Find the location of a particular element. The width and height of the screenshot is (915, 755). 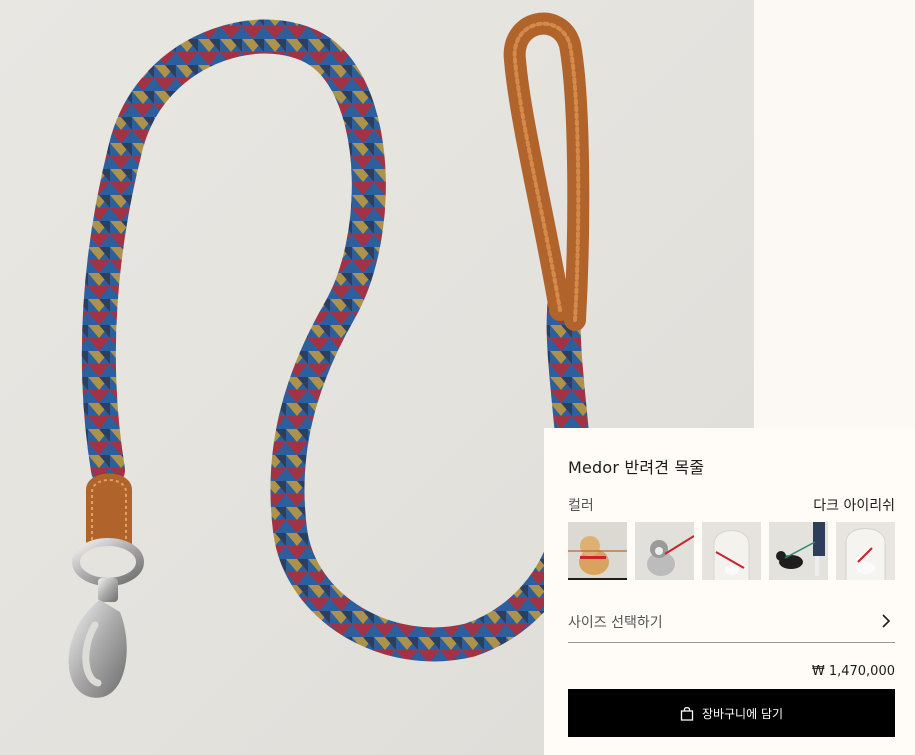

white-dog-closeup-thumbnail-image is located at coordinates (865, 551).